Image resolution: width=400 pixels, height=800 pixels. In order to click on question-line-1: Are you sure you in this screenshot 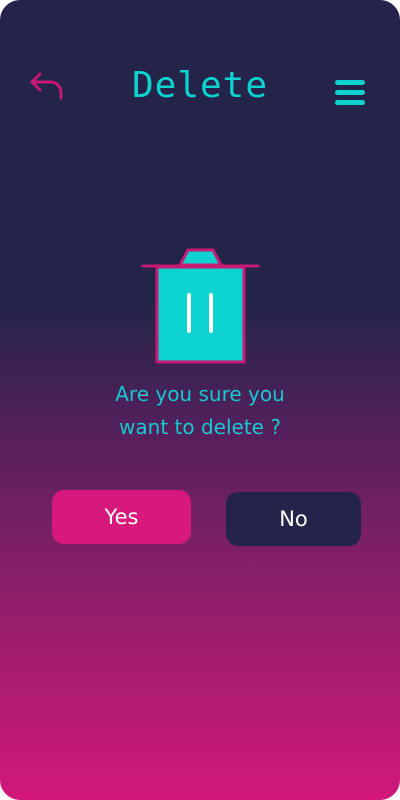, I will do `click(200, 394)`.